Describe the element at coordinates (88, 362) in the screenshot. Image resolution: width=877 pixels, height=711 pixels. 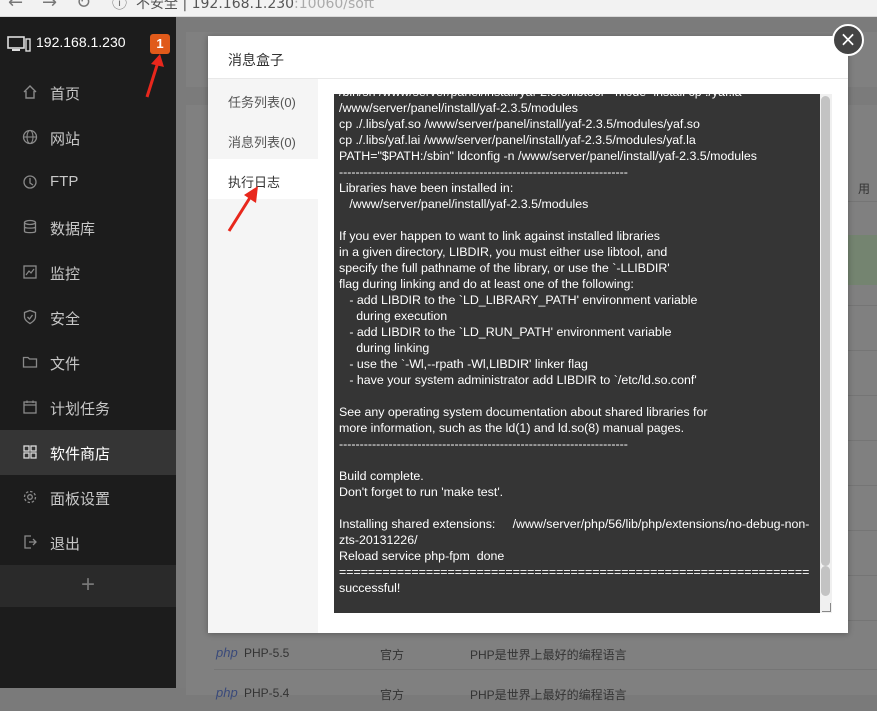
I see `sidebar-item-files: 文件` at that location.